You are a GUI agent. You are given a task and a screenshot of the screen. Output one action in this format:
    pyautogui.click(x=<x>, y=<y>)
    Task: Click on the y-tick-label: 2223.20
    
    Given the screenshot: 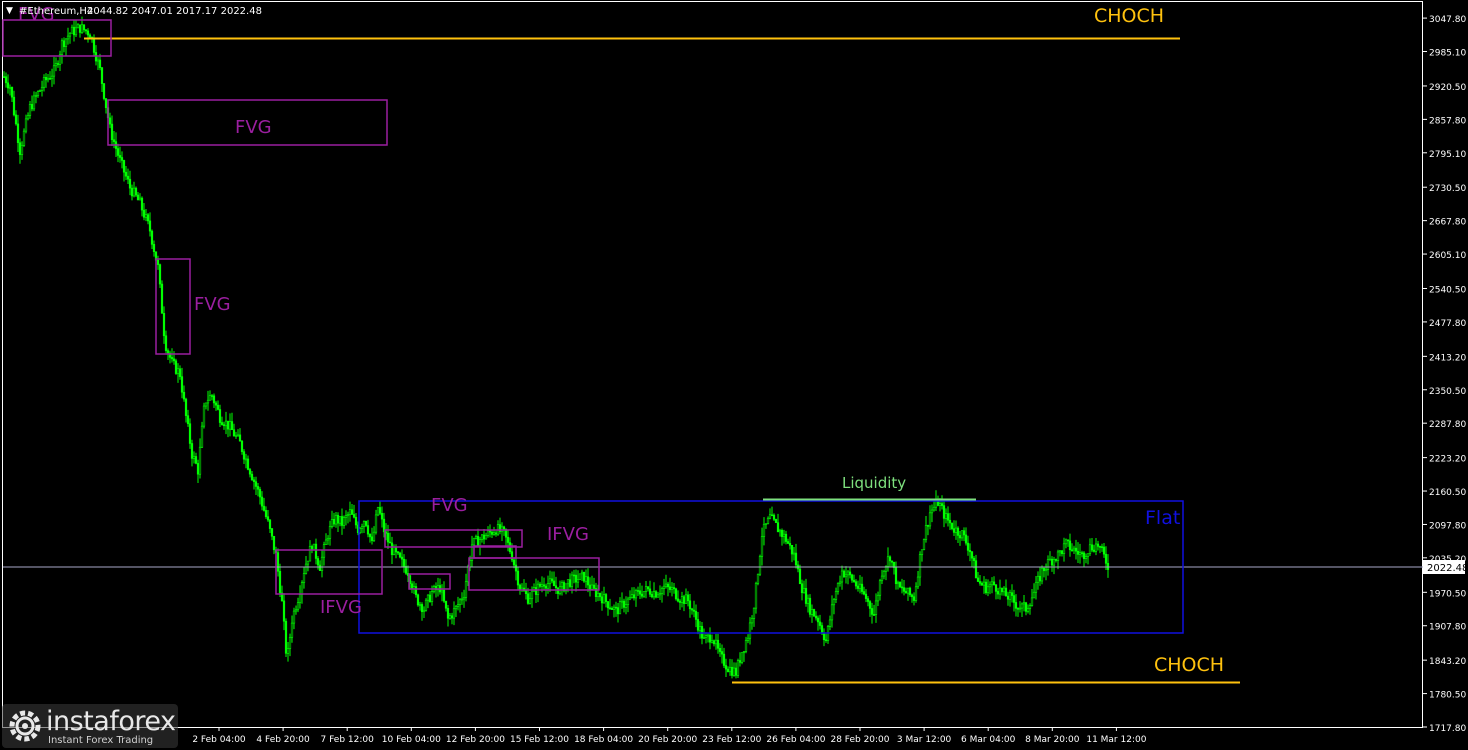 What is the action you would take?
    pyautogui.click(x=1447, y=460)
    